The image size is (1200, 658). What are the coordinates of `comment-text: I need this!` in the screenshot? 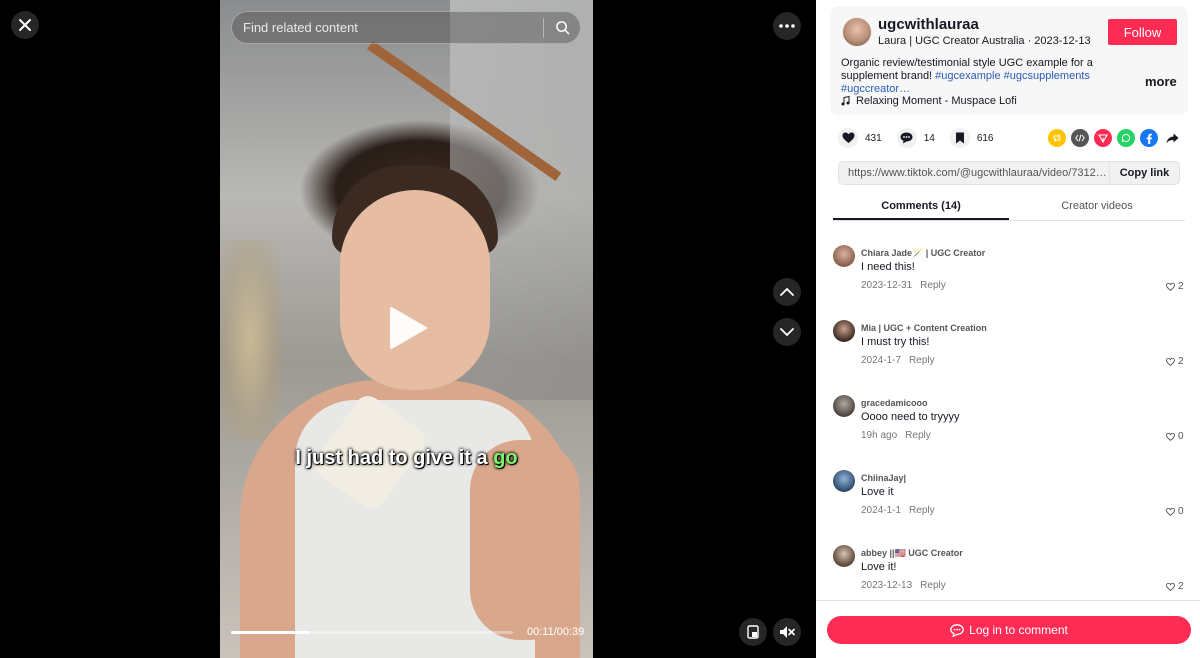 It's located at (888, 267).